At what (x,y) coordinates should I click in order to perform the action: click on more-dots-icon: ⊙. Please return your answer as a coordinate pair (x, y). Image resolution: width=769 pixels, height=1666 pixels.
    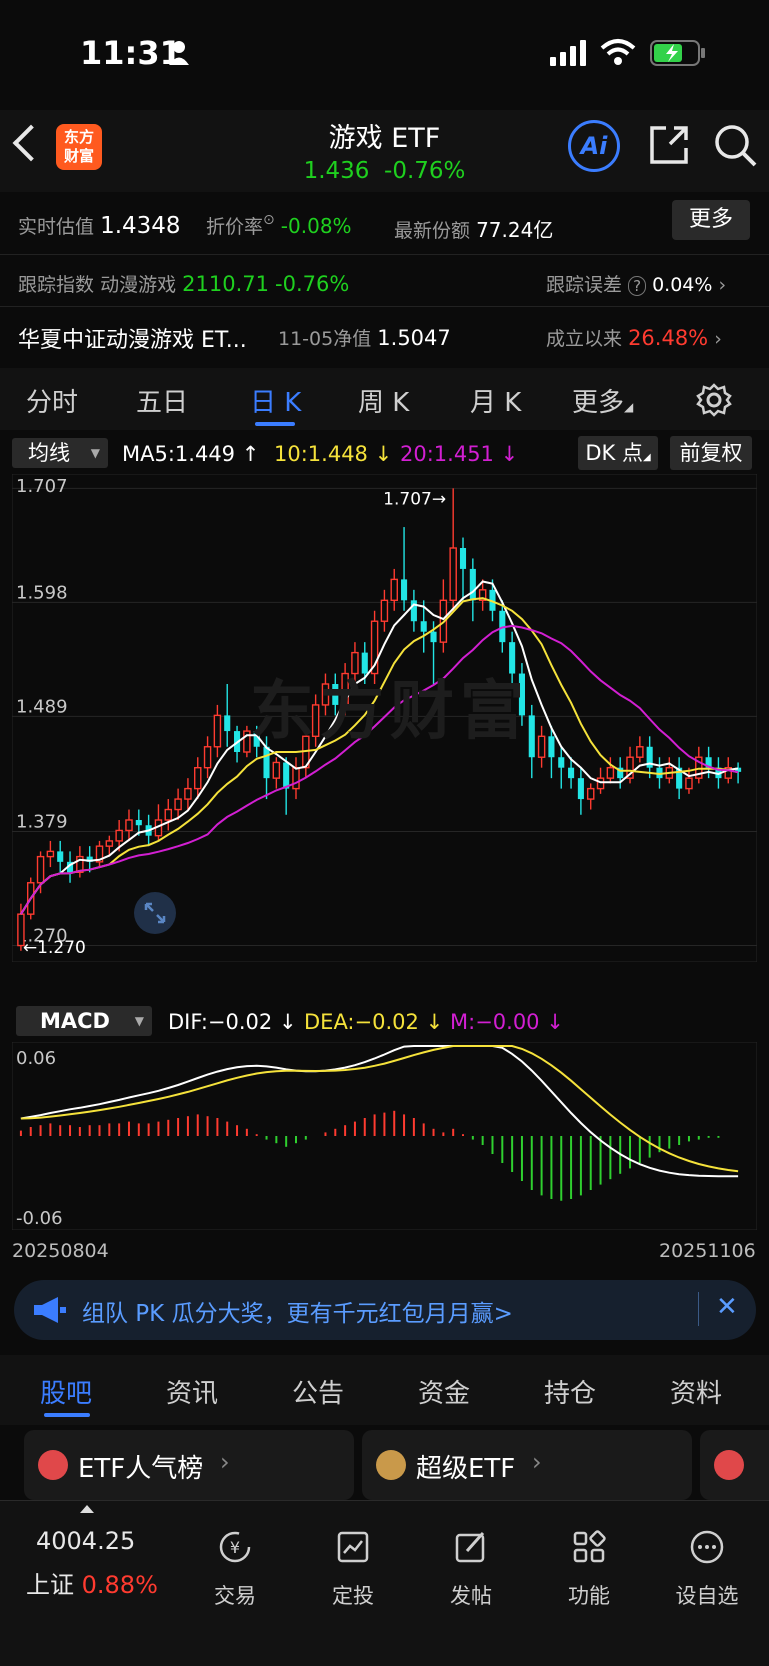
    Looking at the image, I should click on (269, 220).